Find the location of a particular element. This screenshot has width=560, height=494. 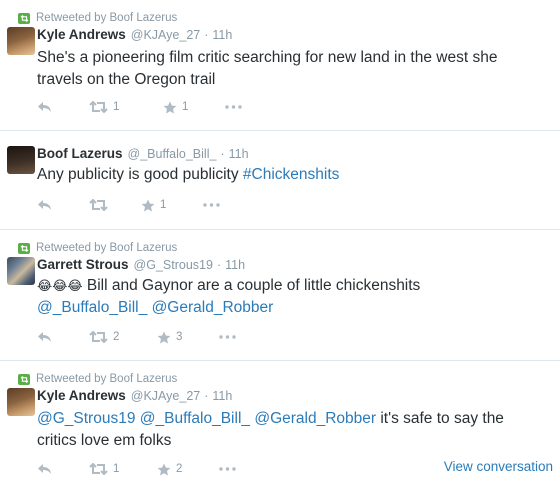

favorite-button: 2 is located at coordinates (188, 469).